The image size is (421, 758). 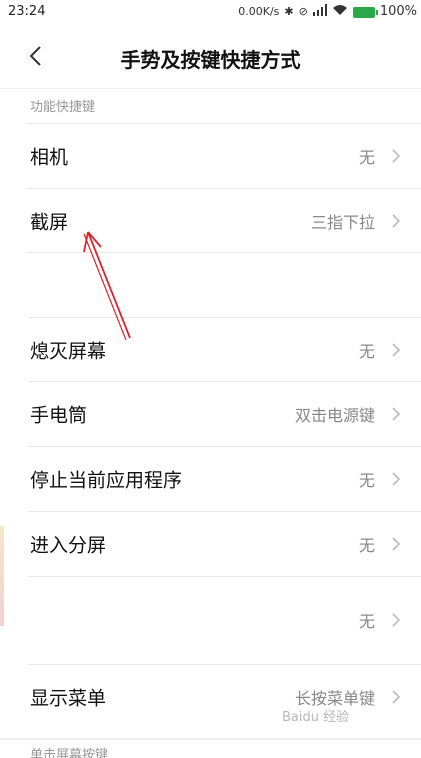 What do you see at coordinates (398, 11) in the screenshot?
I see `battery-percent: 100%` at bounding box center [398, 11].